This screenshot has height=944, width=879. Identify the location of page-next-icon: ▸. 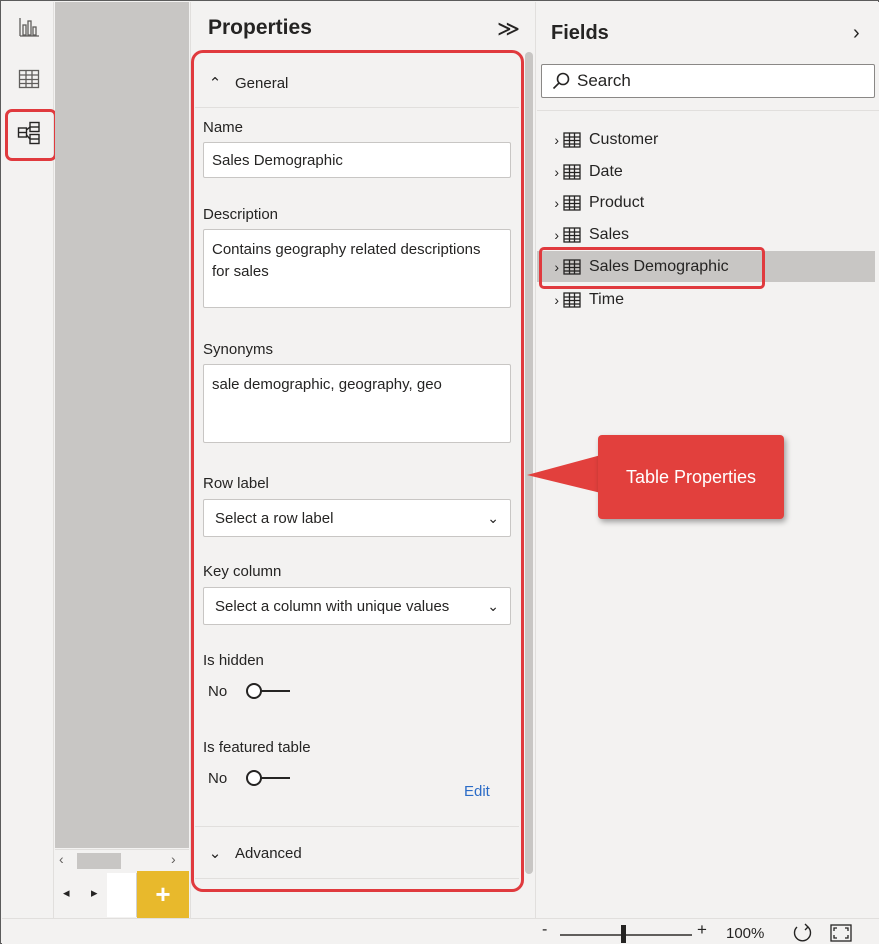
(94, 893).